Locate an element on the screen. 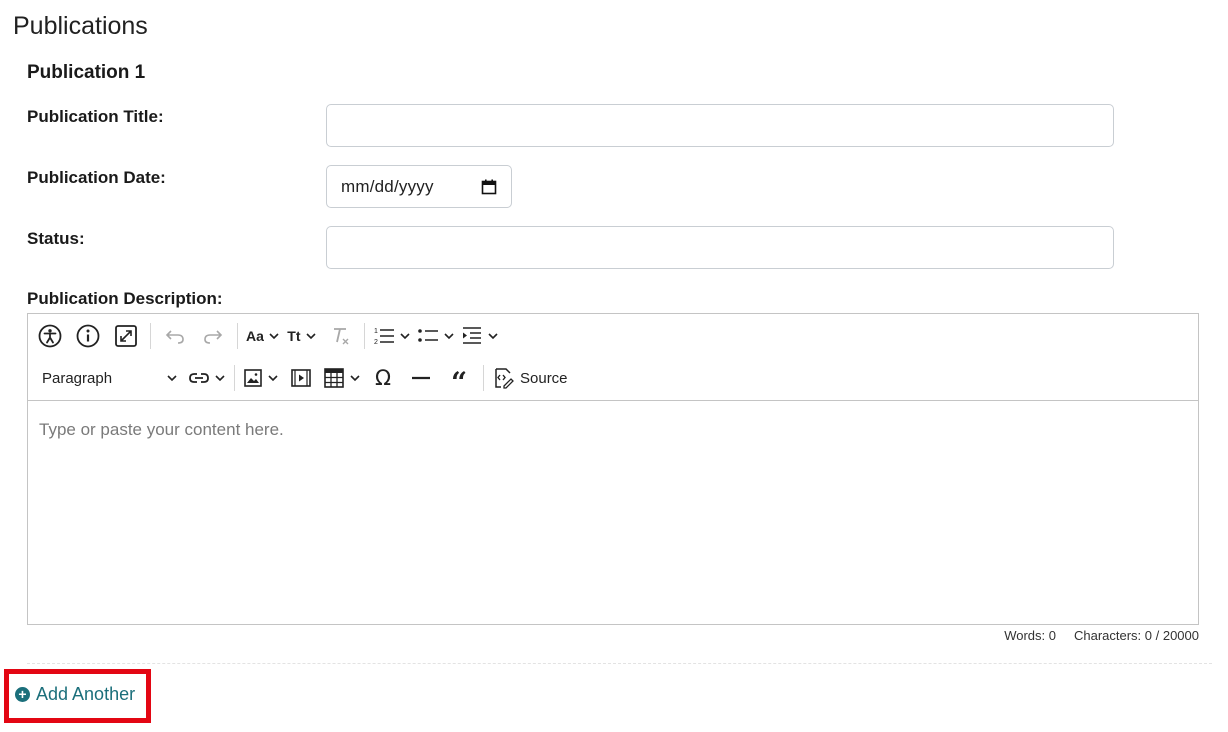 The image size is (1228, 732). editor-toolbar: Aa Tt 12 Paragraph Ω “ Source is located at coordinates (613, 357).